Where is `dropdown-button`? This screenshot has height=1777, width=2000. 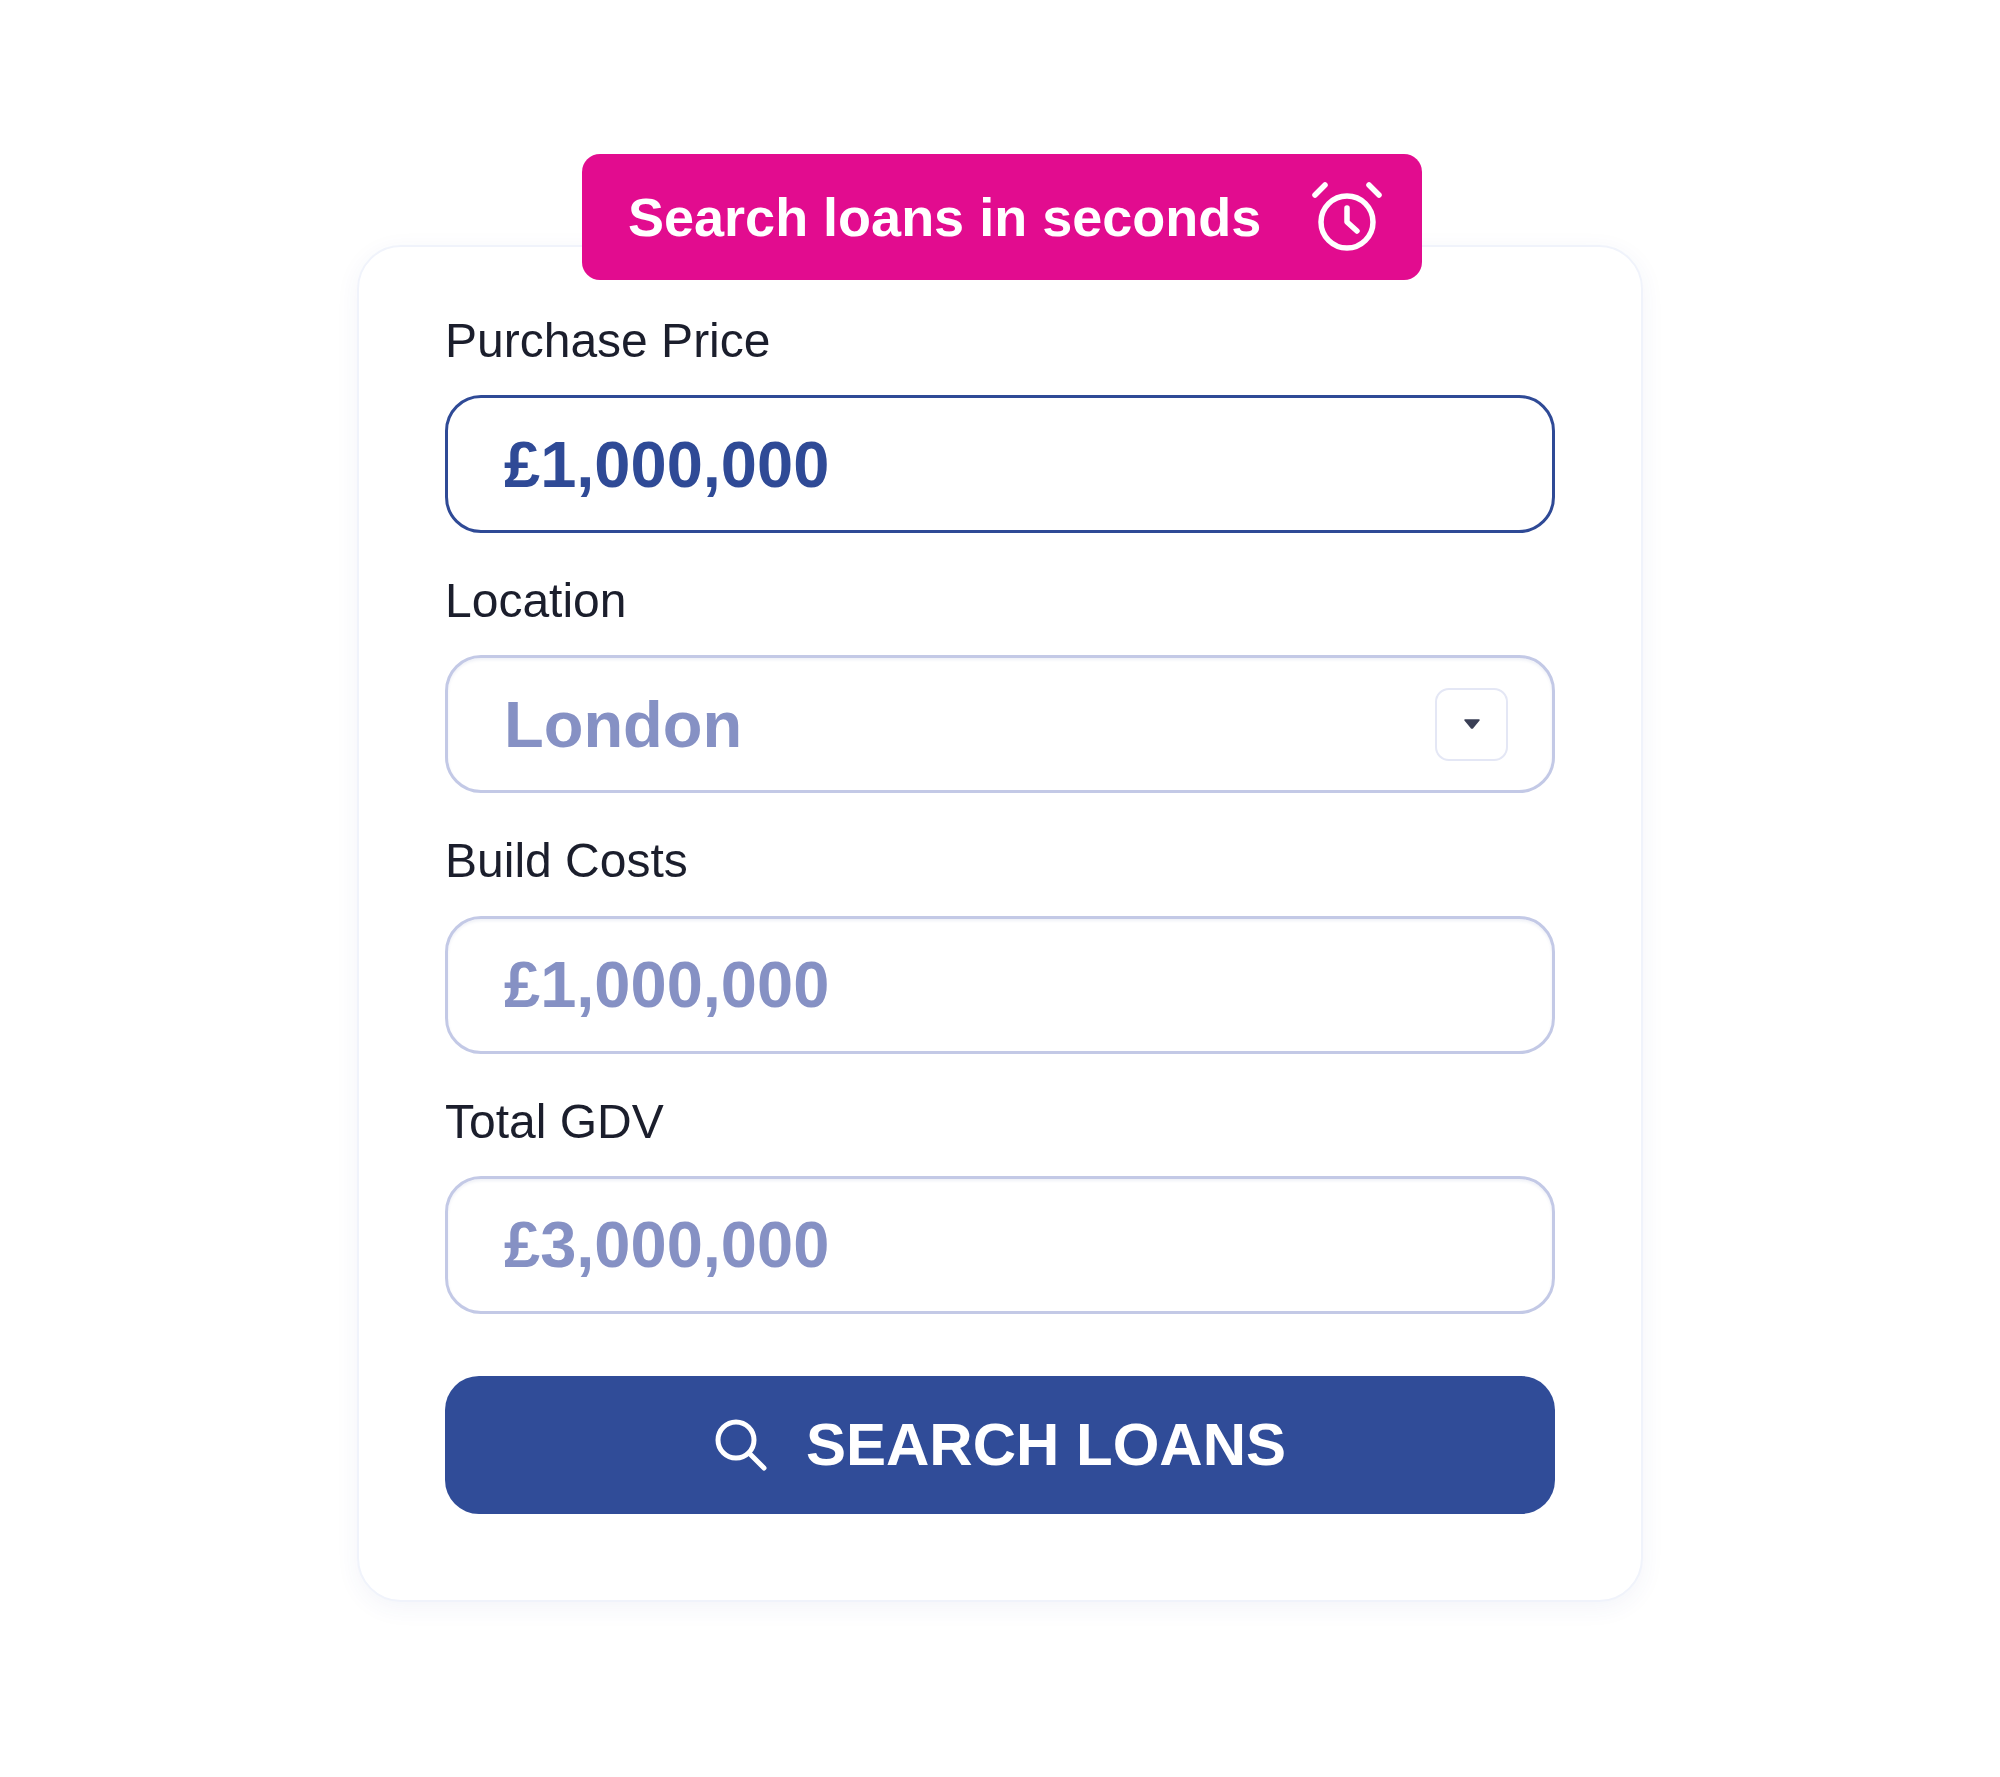 dropdown-button is located at coordinates (1471, 724).